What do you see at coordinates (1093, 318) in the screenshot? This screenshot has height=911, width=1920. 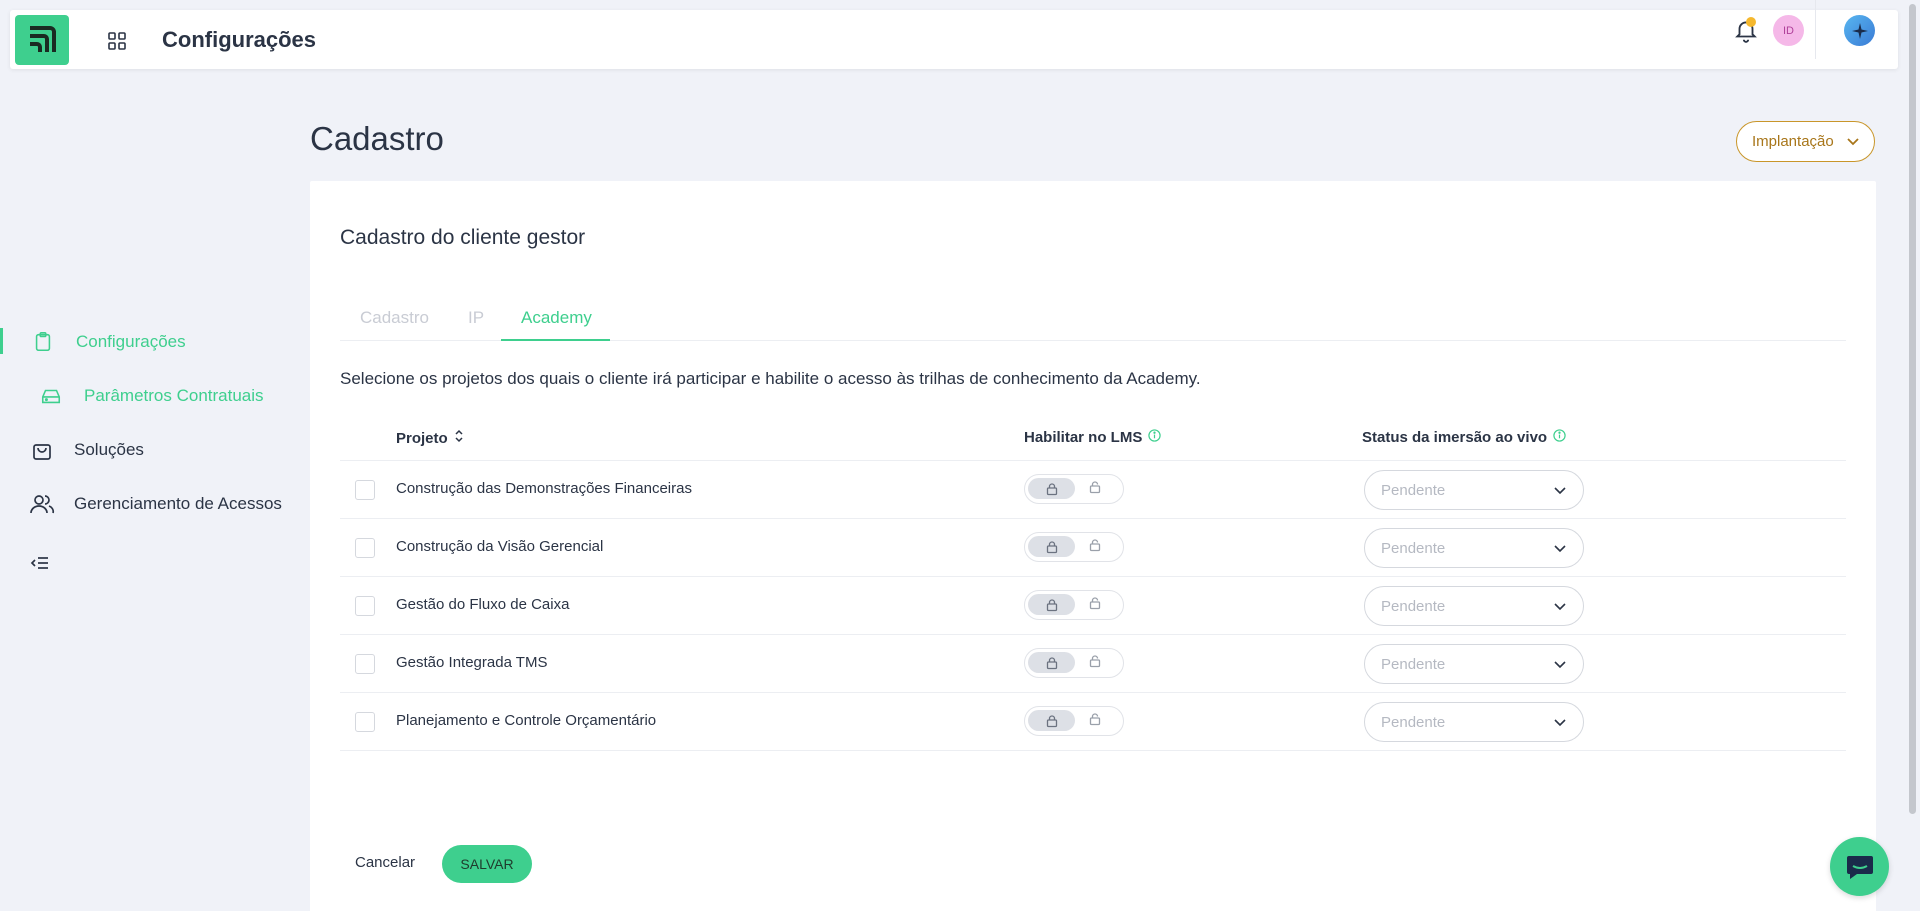 I see `tab-bar: Cadastro IP Academy` at bounding box center [1093, 318].